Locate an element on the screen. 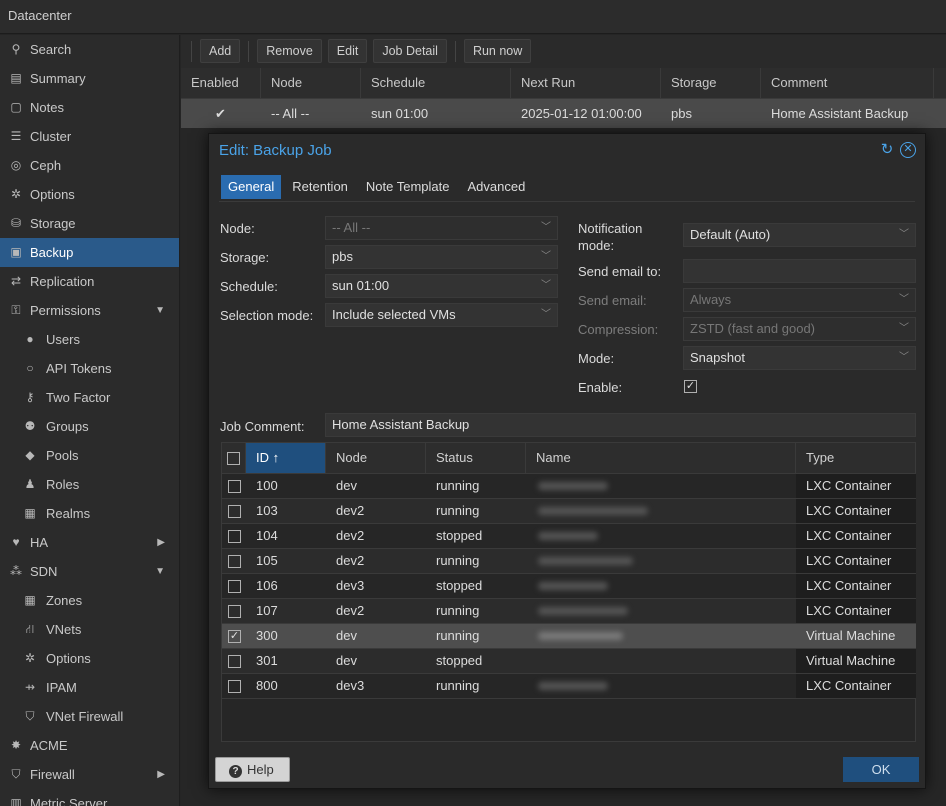 This screenshot has height=806, width=946. table-row: ✓ 300 dev running Virtual Machine is located at coordinates (569, 636).